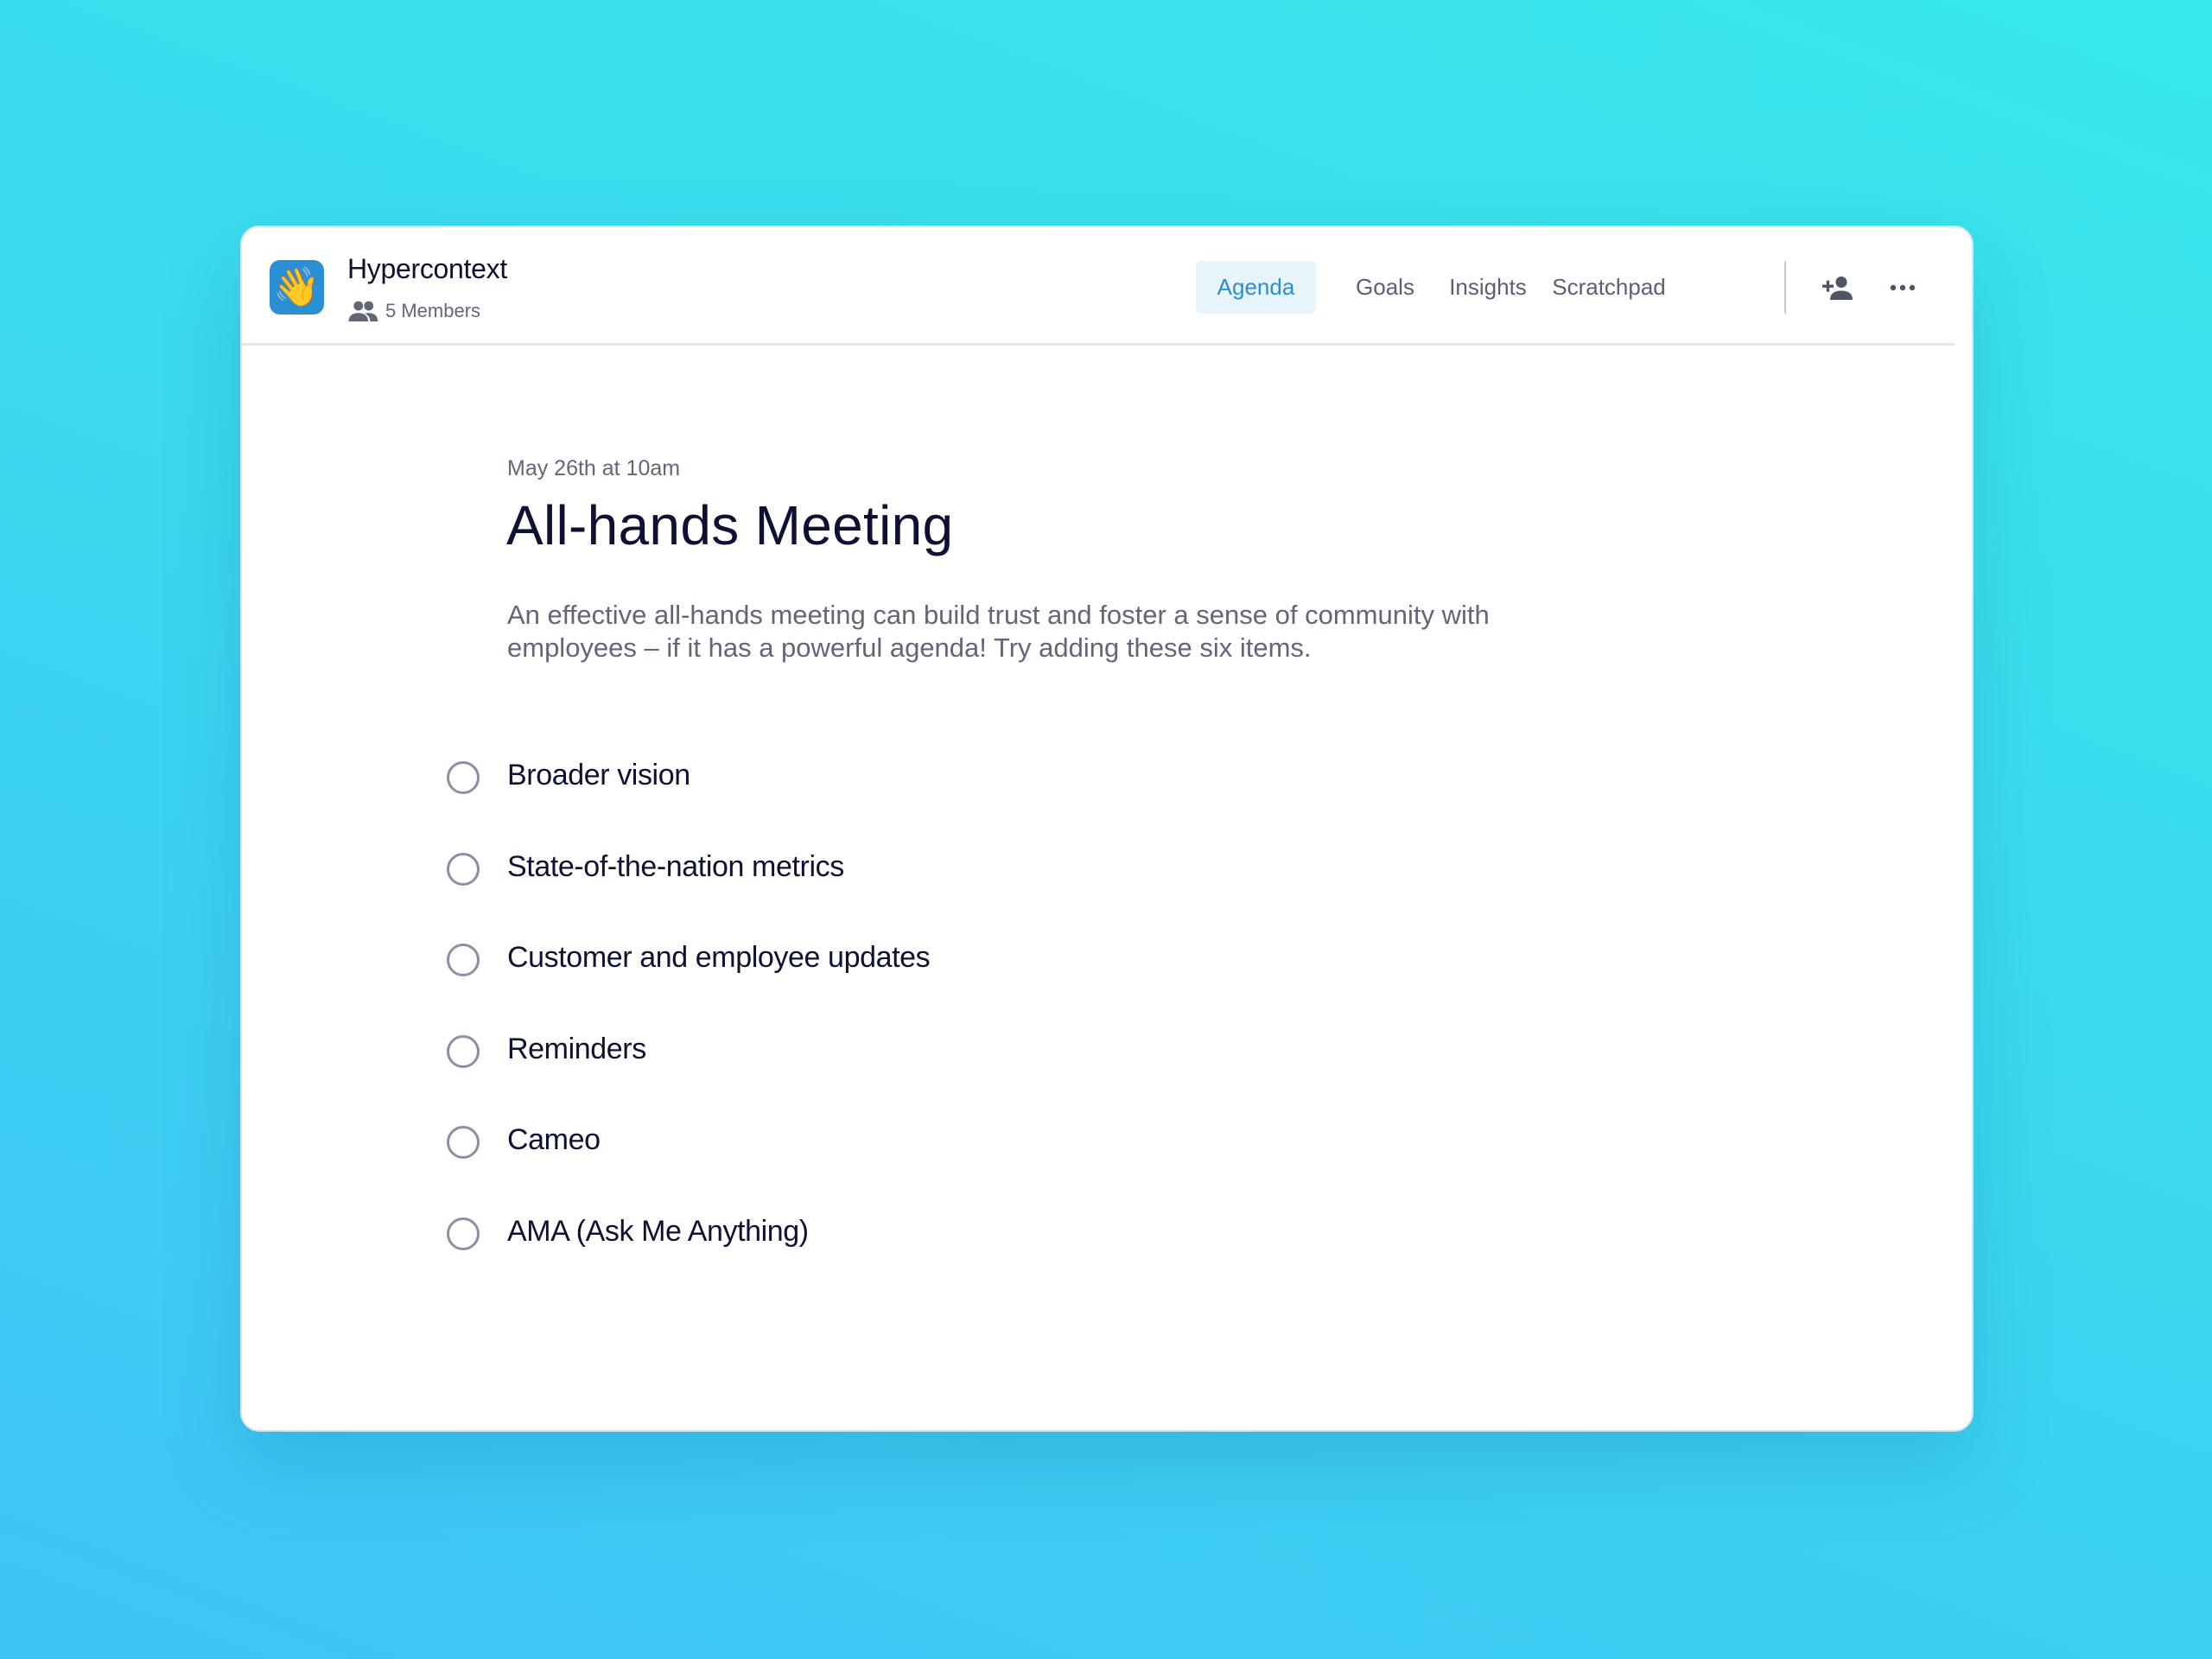 The width and height of the screenshot is (2212, 1659). What do you see at coordinates (688, 893) in the screenshot?
I see `agenda-item: State-of-the-nation metrics` at bounding box center [688, 893].